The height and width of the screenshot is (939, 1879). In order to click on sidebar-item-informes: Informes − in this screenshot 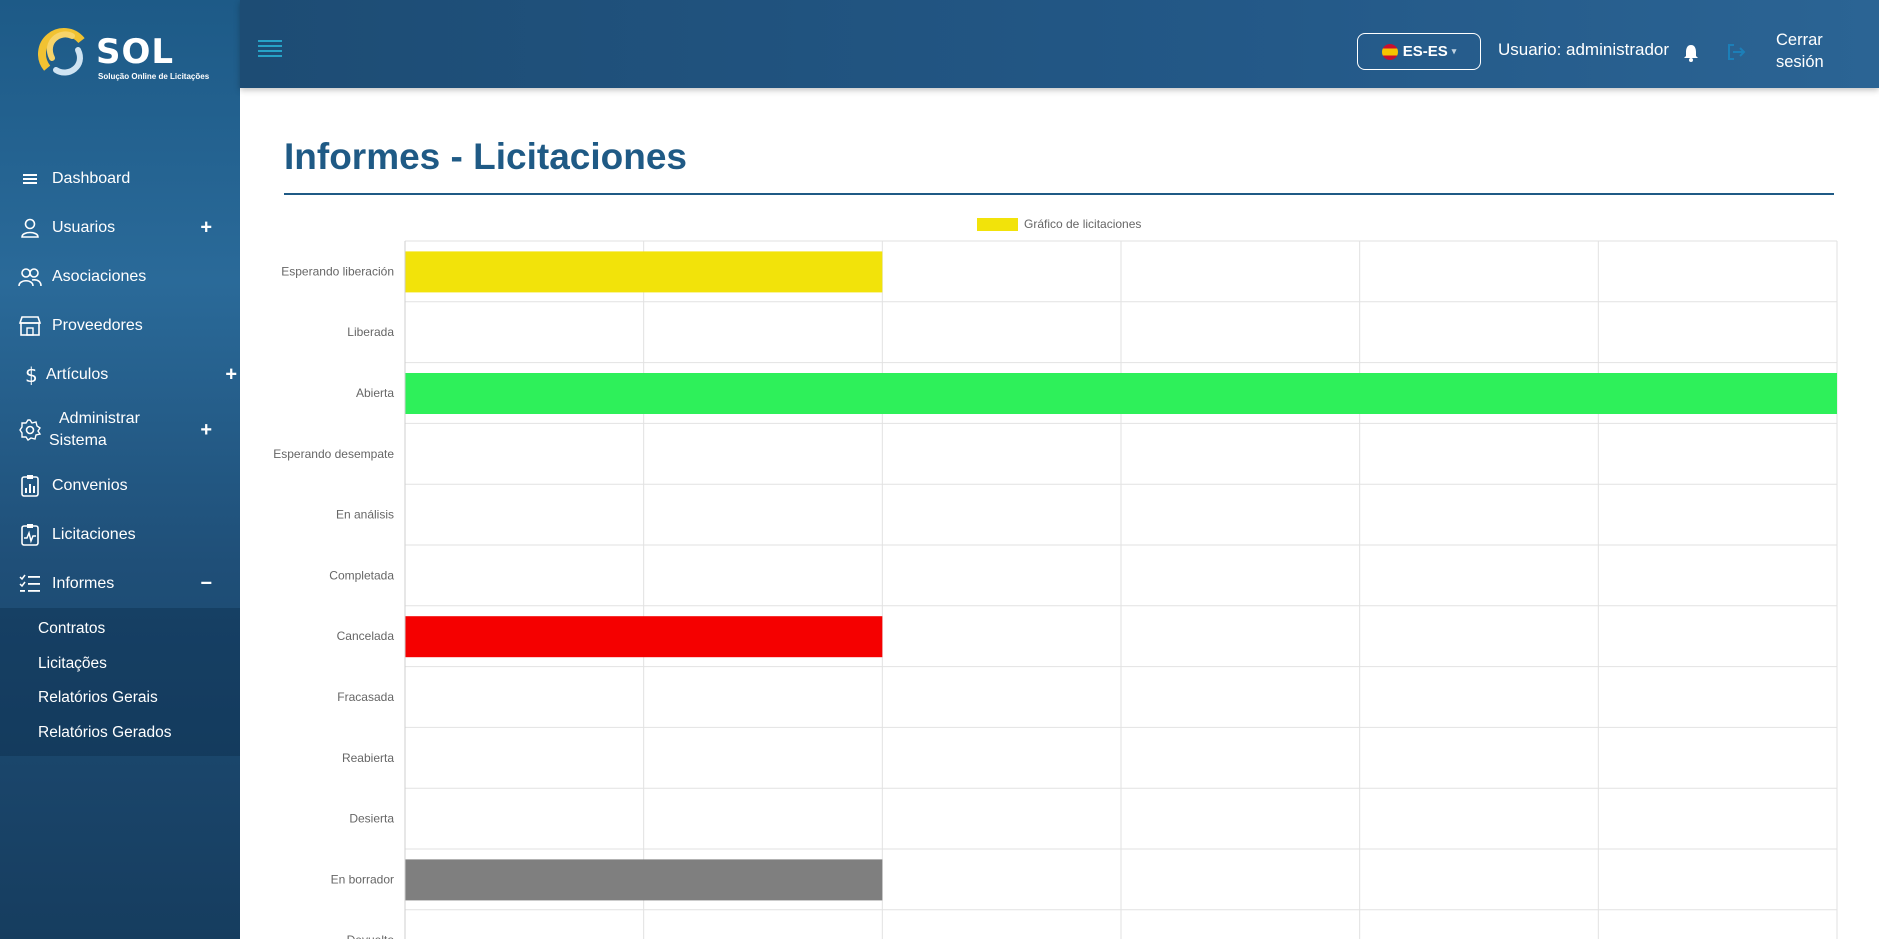, I will do `click(120, 583)`.